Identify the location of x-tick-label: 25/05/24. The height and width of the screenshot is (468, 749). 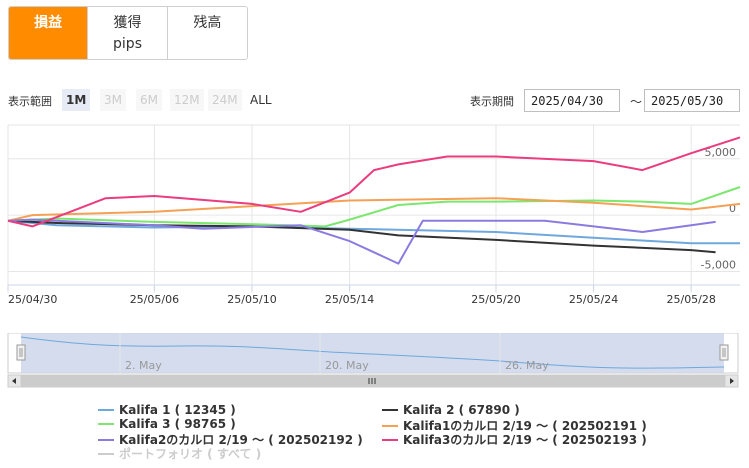
(593, 299).